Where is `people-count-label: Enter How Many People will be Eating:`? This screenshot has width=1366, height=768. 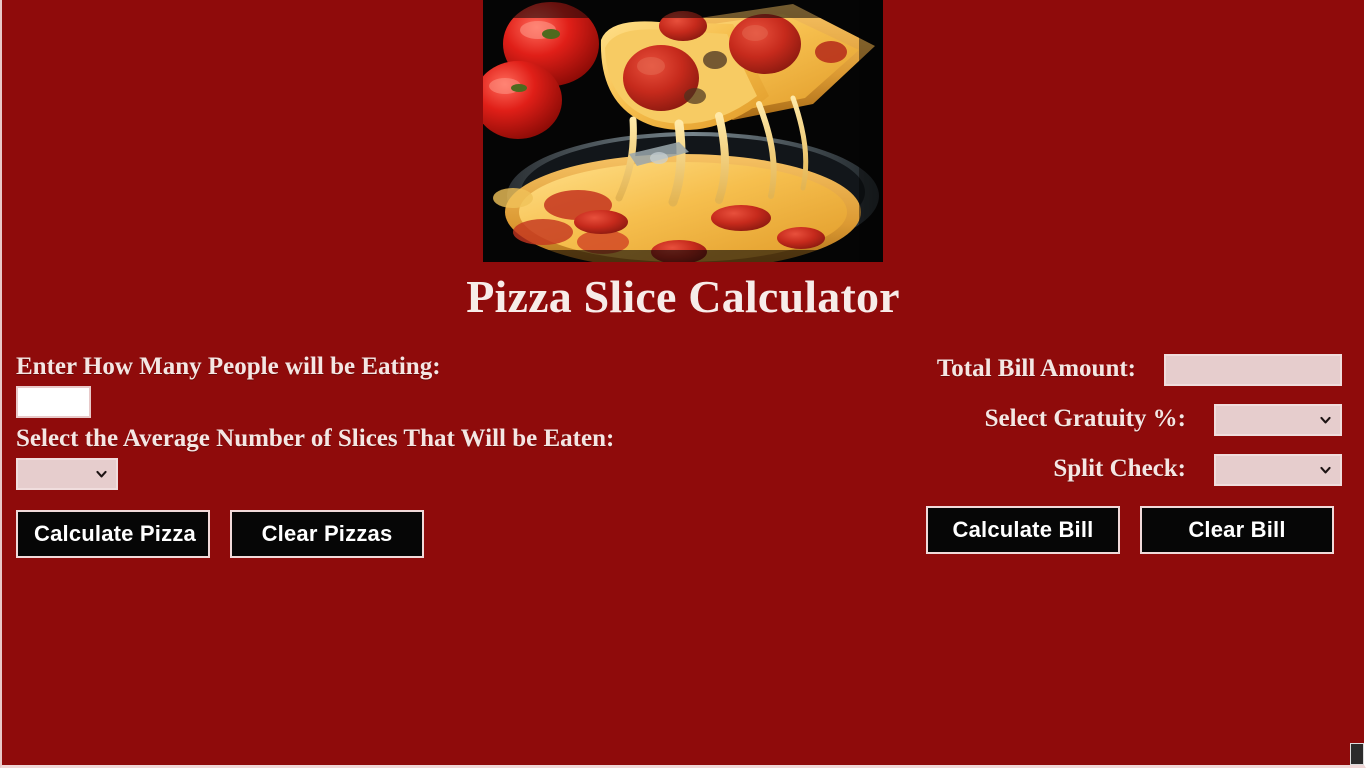
people-count-label: Enter How Many People will be Eating: is located at coordinates (228, 366).